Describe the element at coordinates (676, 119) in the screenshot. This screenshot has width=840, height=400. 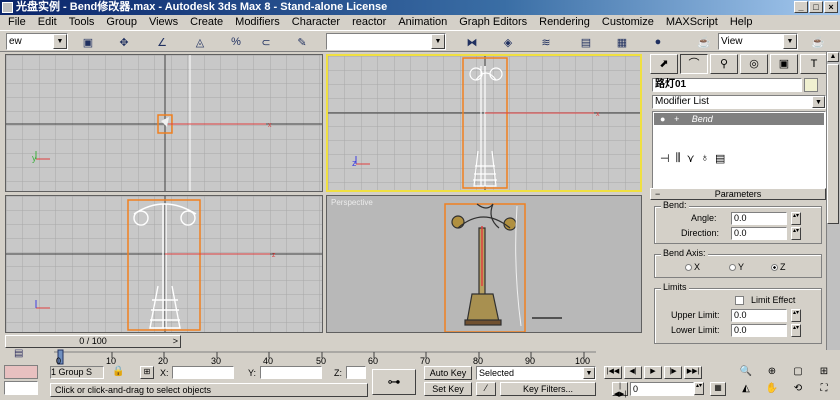
I see `expand-icon: +` at that location.